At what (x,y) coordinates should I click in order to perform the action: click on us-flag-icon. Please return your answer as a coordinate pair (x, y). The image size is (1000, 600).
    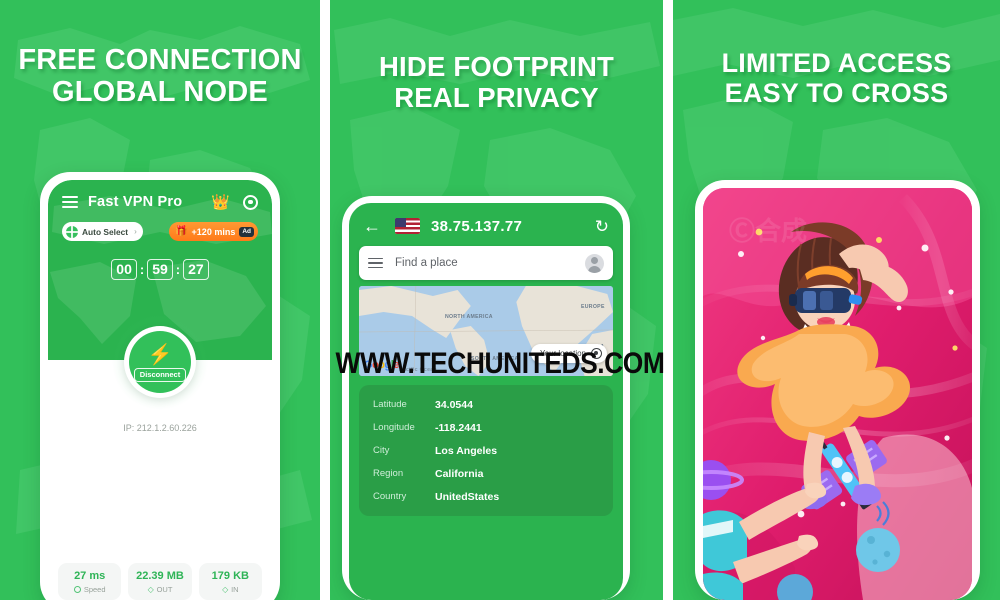
    Looking at the image, I should click on (407, 226).